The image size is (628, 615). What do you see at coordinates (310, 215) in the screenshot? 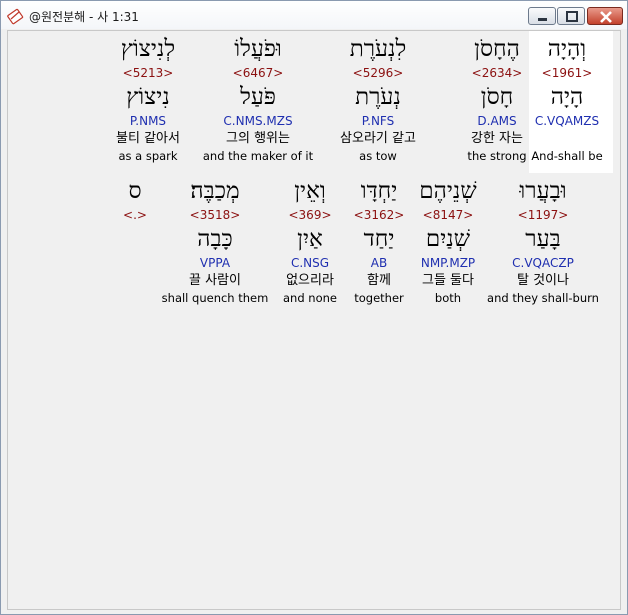
I see `strong-number: <369>` at bounding box center [310, 215].